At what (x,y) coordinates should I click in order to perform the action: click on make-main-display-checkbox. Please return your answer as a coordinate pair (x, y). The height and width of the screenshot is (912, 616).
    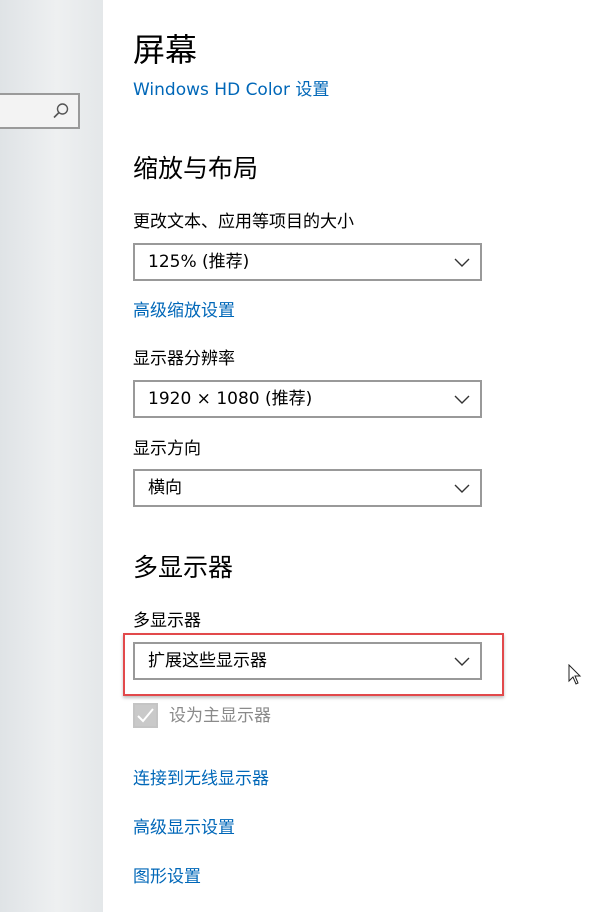
    Looking at the image, I should click on (145, 715).